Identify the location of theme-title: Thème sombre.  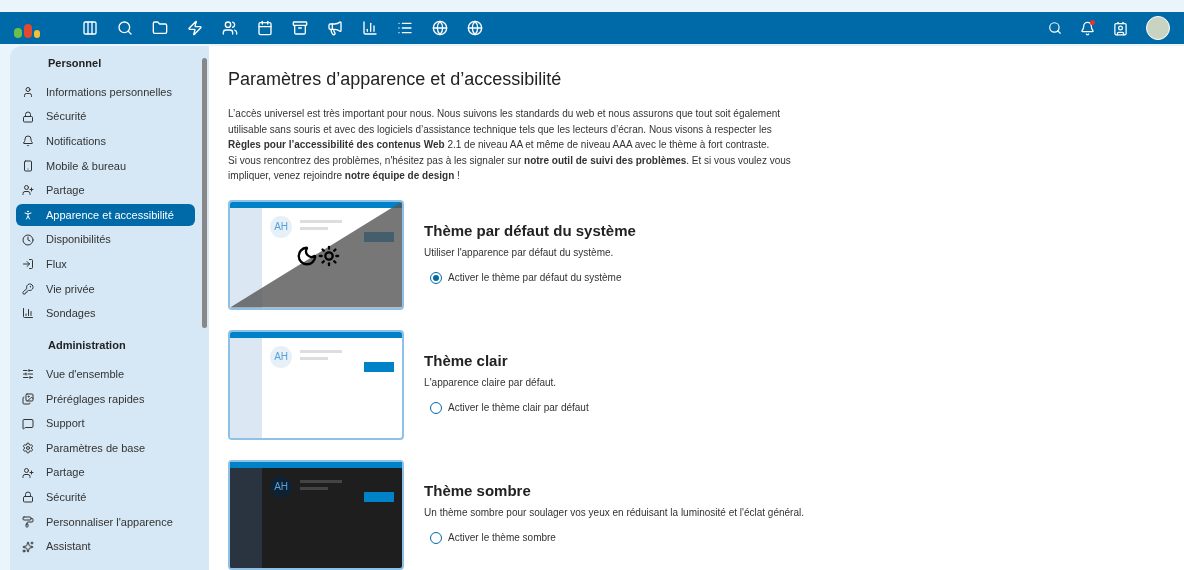
(478, 490).